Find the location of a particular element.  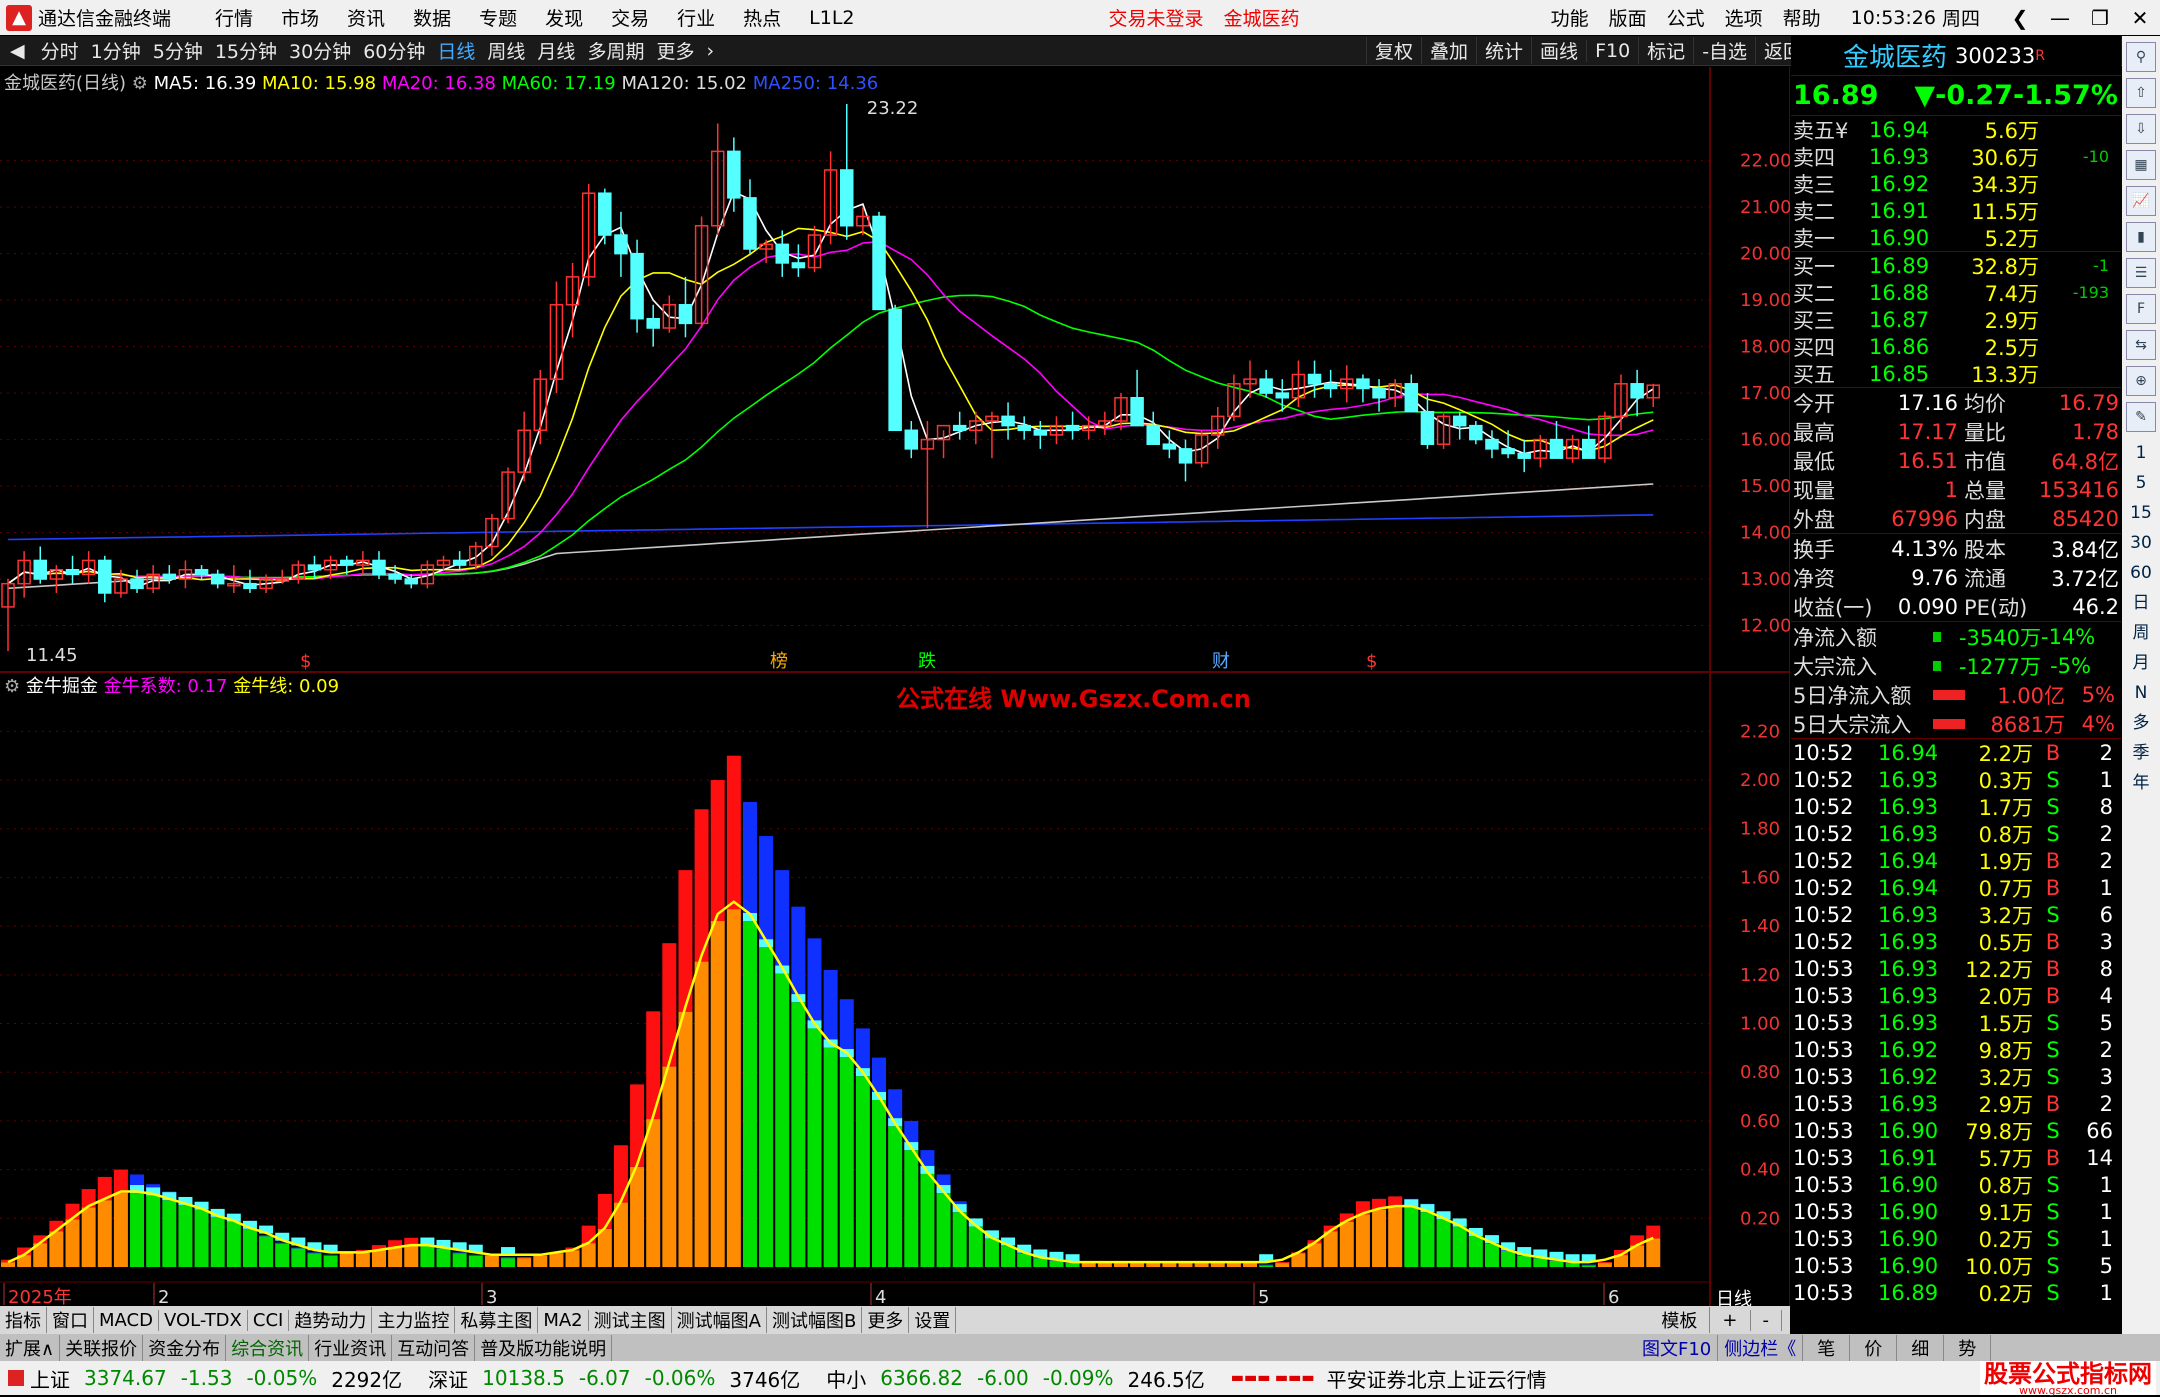

period-tab: 30分钟 is located at coordinates (320, 50).